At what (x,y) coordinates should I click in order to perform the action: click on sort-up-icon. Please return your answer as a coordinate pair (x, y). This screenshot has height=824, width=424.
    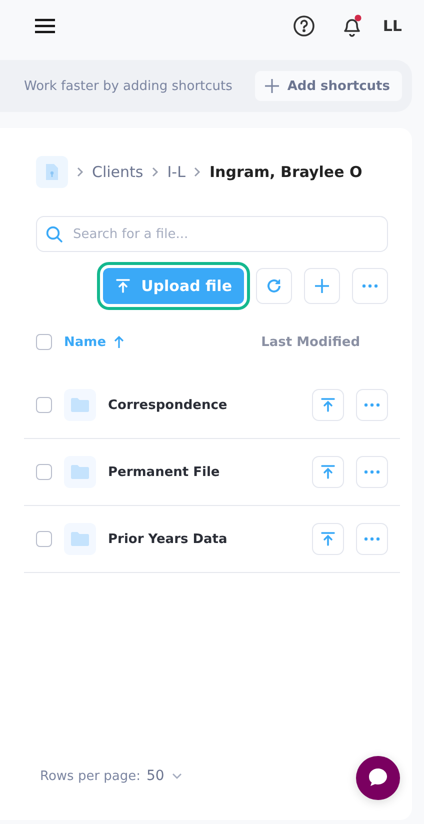
    Looking at the image, I should click on (119, 342).